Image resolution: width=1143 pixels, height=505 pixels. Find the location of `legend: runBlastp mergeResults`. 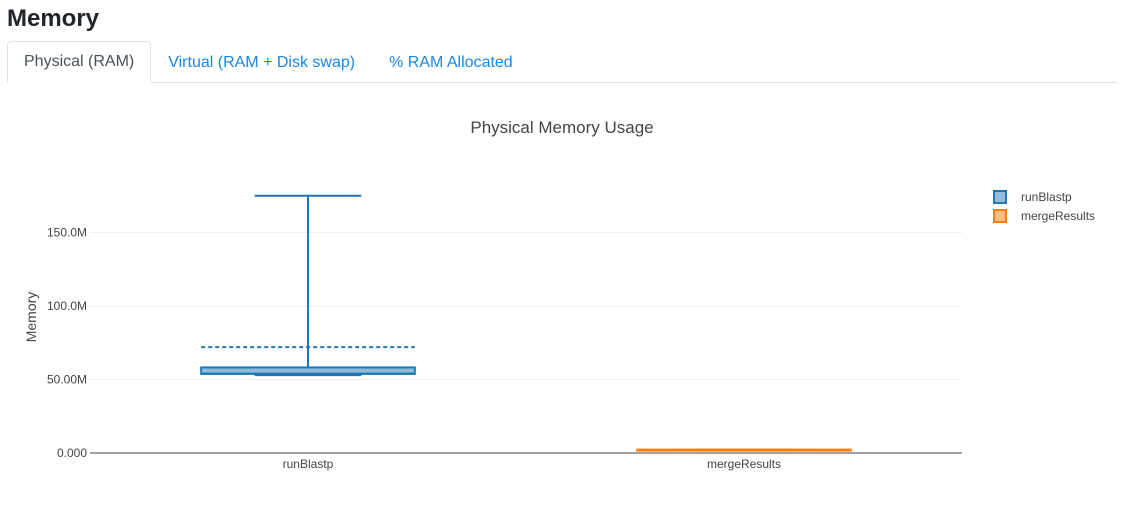

legend: runBlastp mergeResults is located at coordinates (1044, 206).